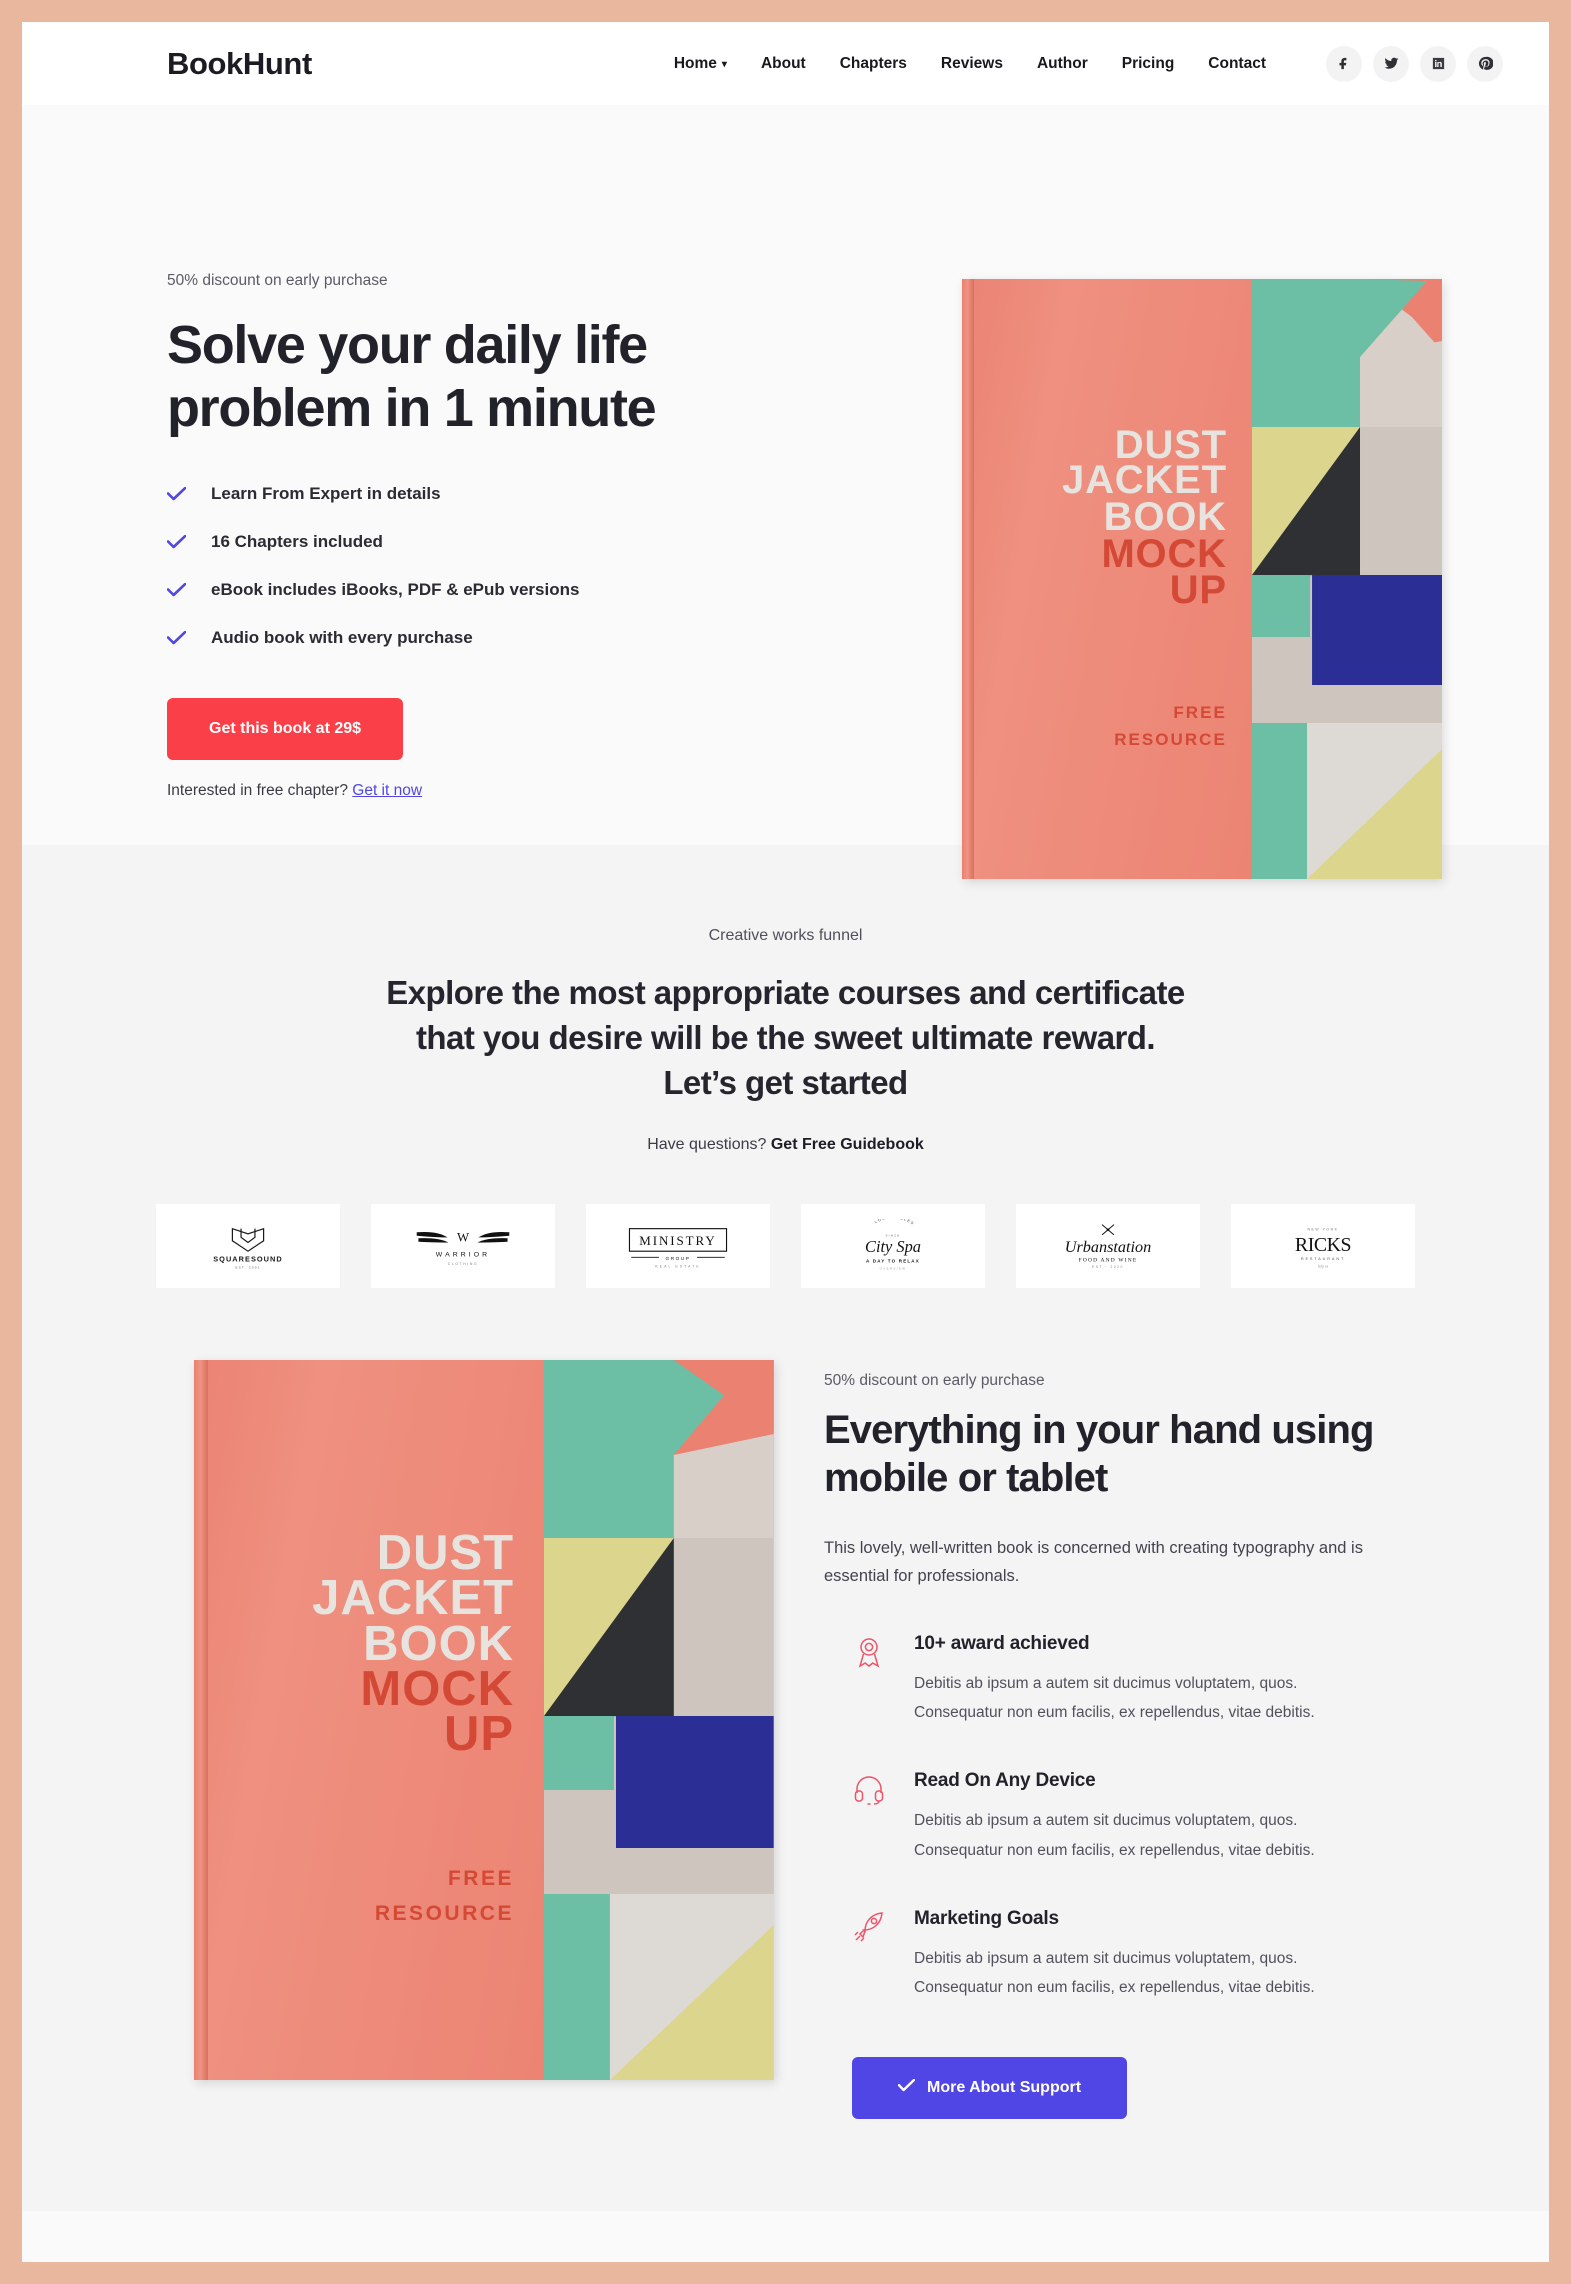  What do you see at coordinates (248, 1245) in the screenshot?
I see `logo-squaresound: SQUARESOUND EST. 2001` at bounding box center [248, 1245].